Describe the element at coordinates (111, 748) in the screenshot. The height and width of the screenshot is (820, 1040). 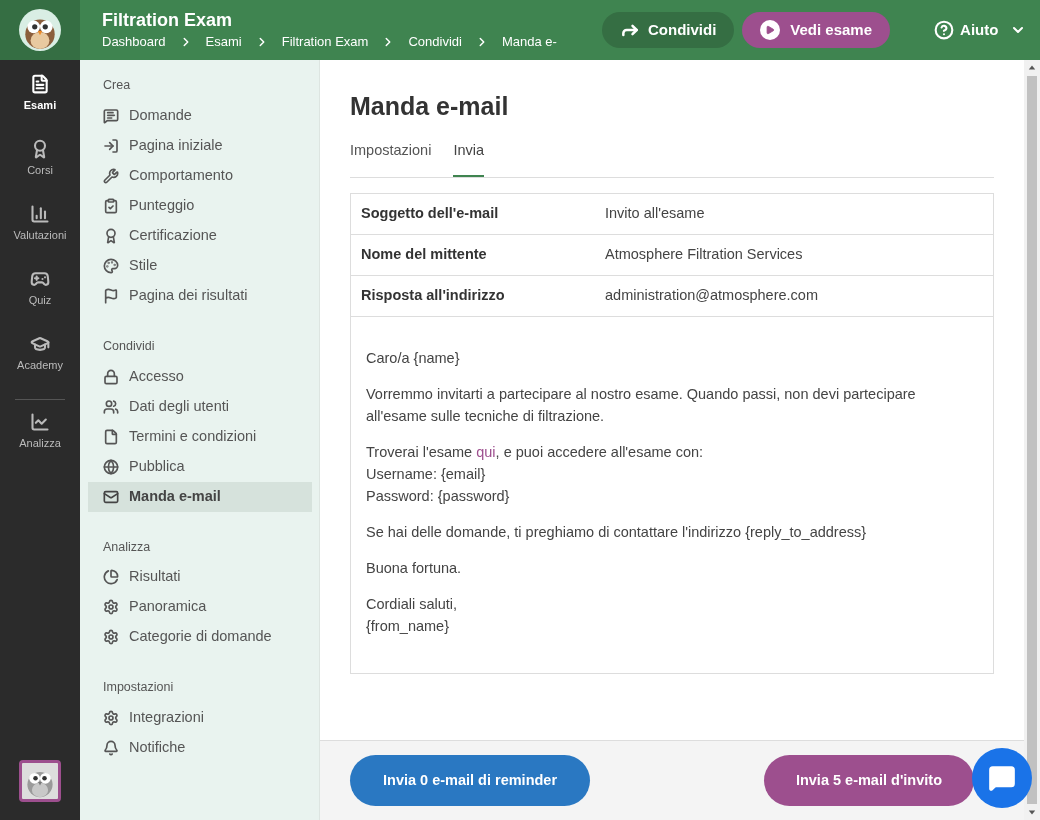
I see `bell-icon` at that location.